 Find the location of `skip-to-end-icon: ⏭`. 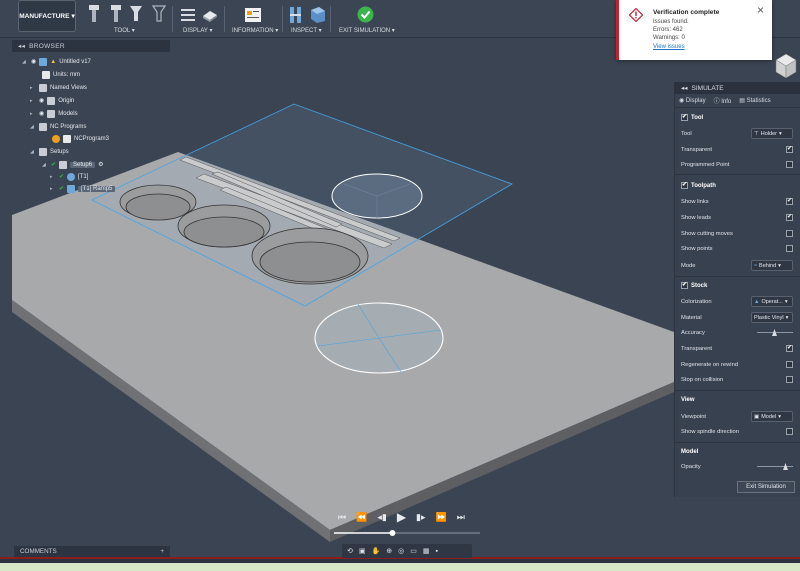

skip-to-end-icon: ⏭ is located at coordinates (461, 517).